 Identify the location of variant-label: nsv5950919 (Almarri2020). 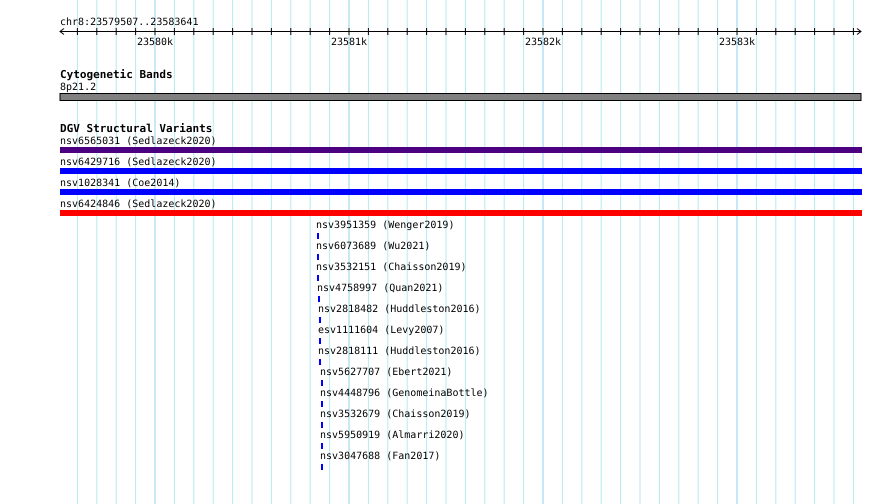
(392, 435).